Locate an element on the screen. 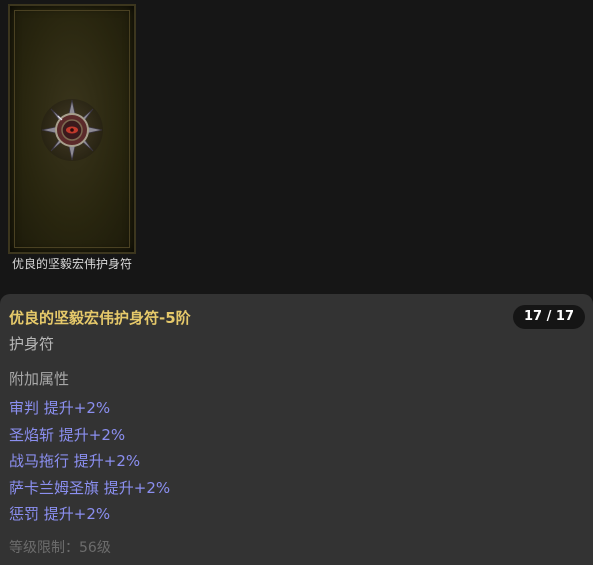 Image resolution: width=593 pixels, height=565 pixels. item-card is located at coordinates (72, 129).